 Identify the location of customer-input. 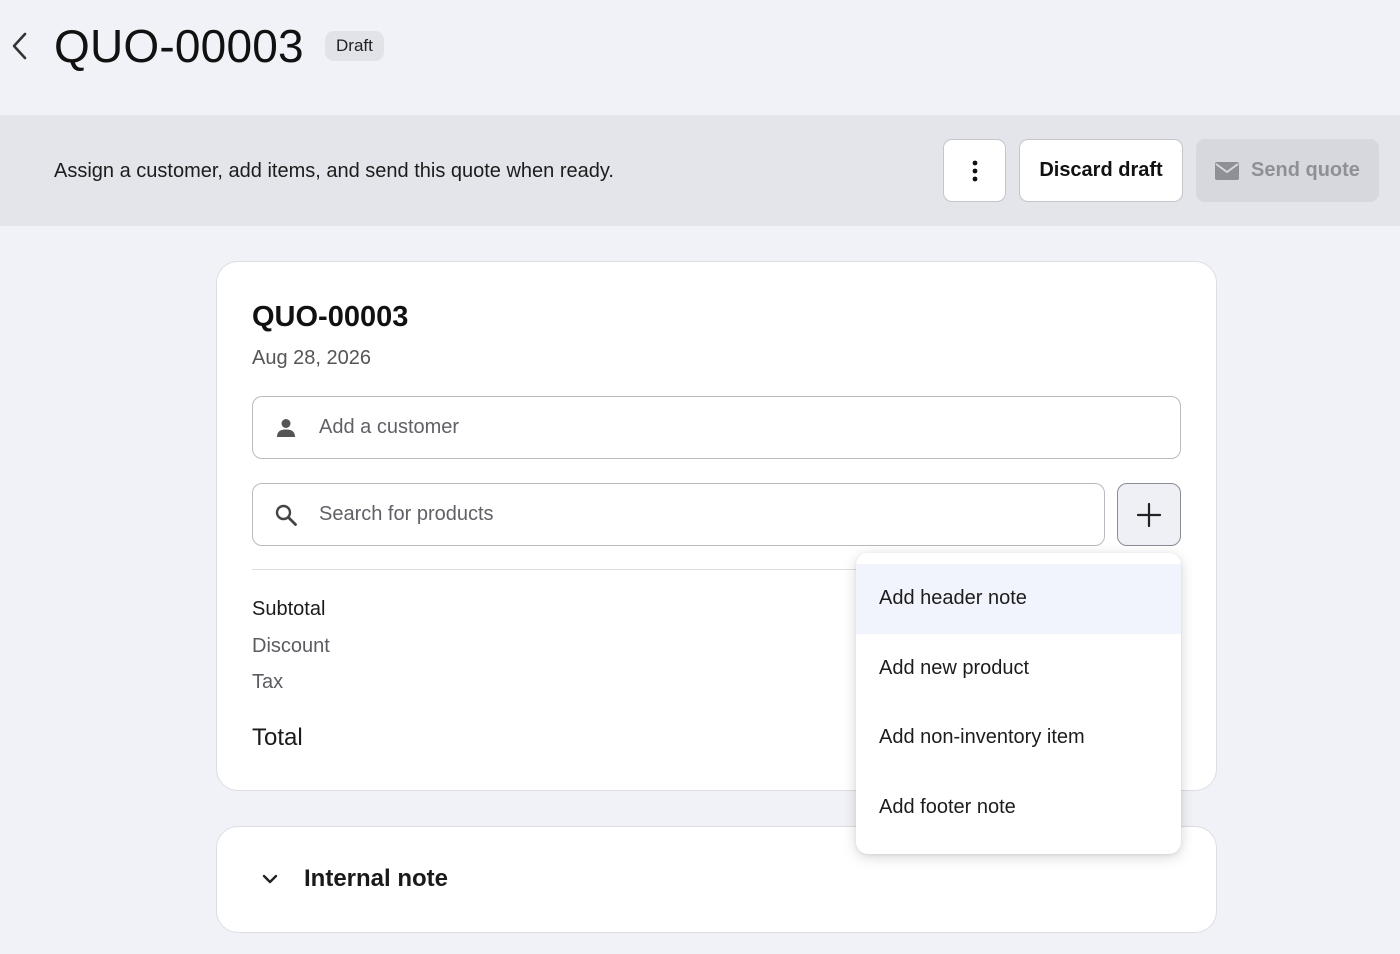
(749, 427).